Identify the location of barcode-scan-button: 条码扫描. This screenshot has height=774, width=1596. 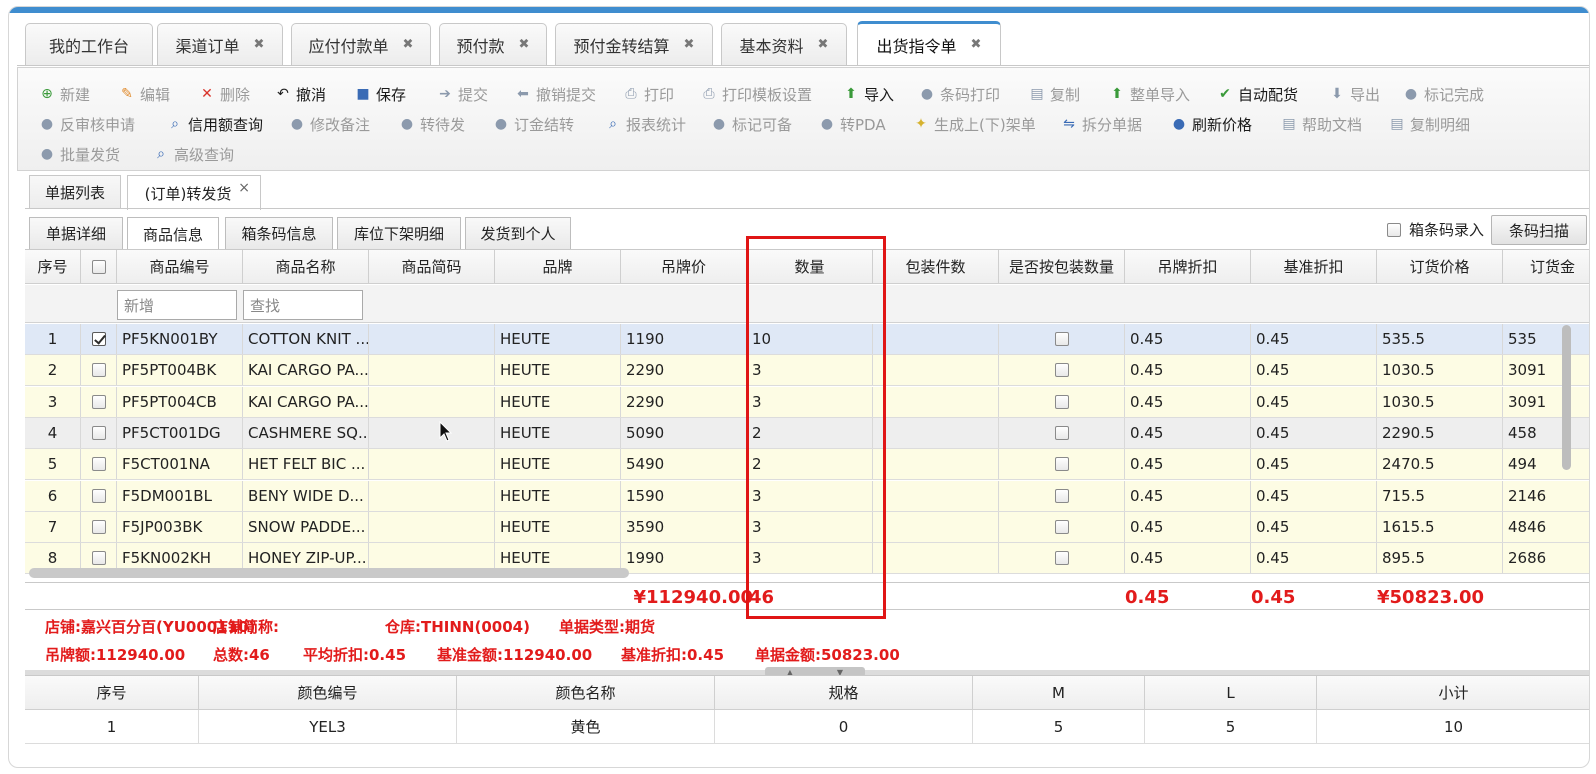
(1539, 230).